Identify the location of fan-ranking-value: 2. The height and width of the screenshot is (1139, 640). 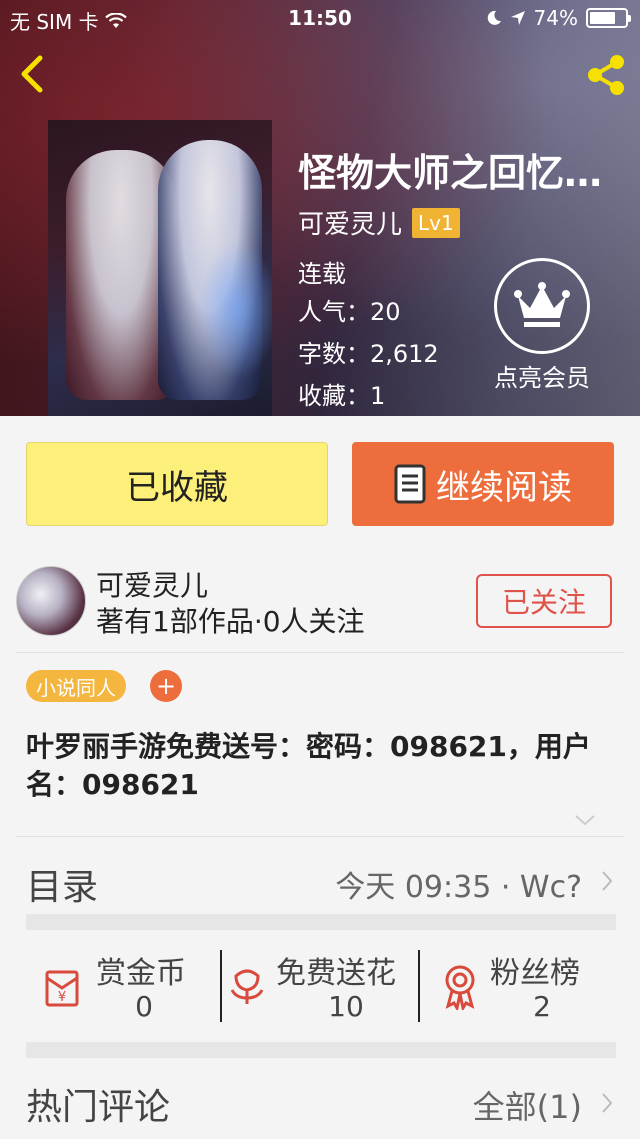
(542, 1006).